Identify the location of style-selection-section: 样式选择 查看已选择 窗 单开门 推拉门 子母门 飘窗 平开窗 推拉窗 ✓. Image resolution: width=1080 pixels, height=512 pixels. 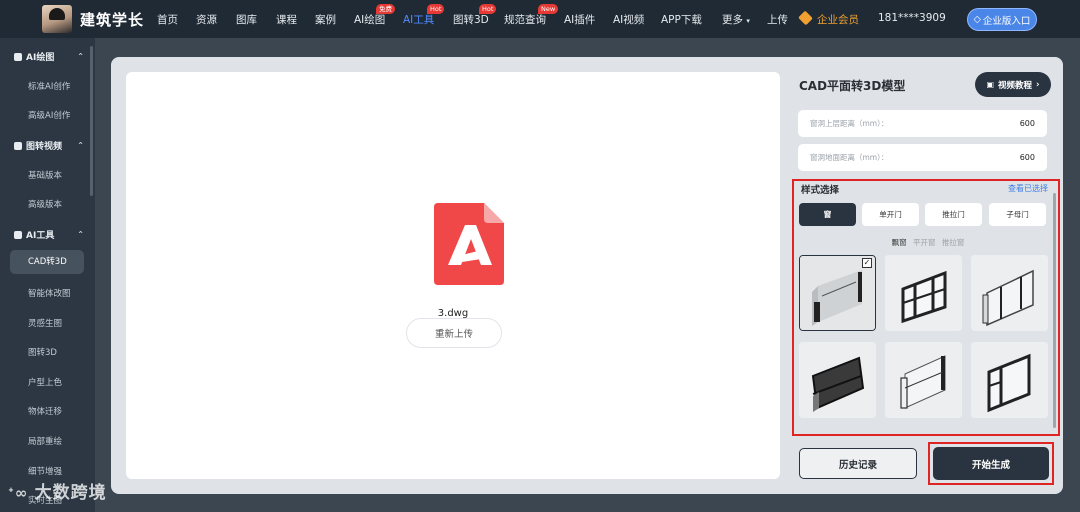
(926, 307).